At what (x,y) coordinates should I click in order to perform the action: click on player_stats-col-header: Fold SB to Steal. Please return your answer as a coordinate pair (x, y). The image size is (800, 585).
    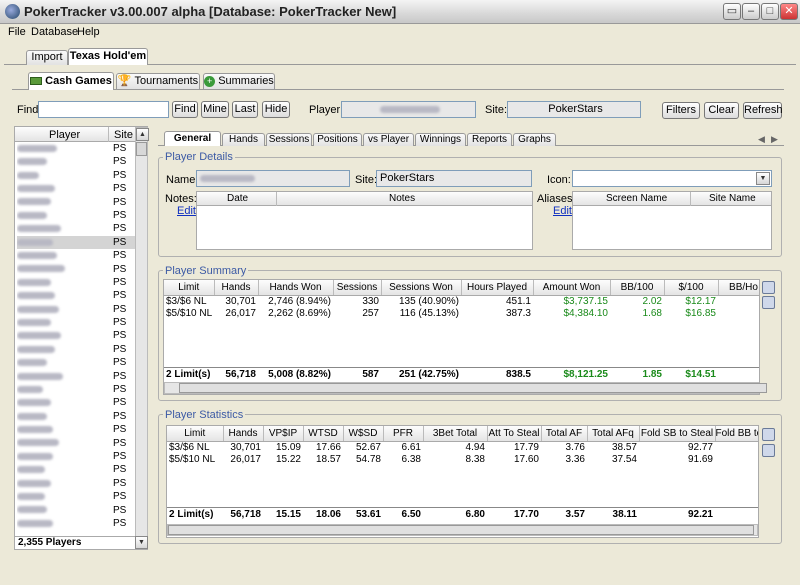
    Looking at the image, I should click on (677, 434).